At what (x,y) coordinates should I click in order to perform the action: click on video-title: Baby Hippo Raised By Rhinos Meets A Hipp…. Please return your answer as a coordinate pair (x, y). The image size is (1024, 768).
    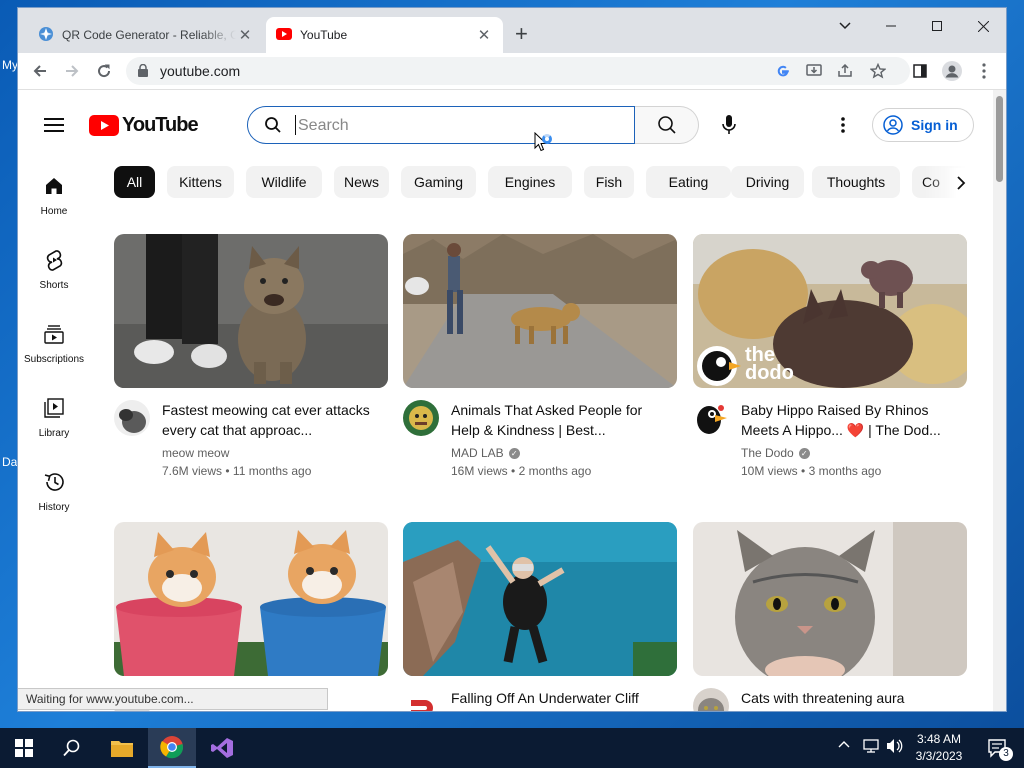
    Looking at the image, I should click on (847, 420).